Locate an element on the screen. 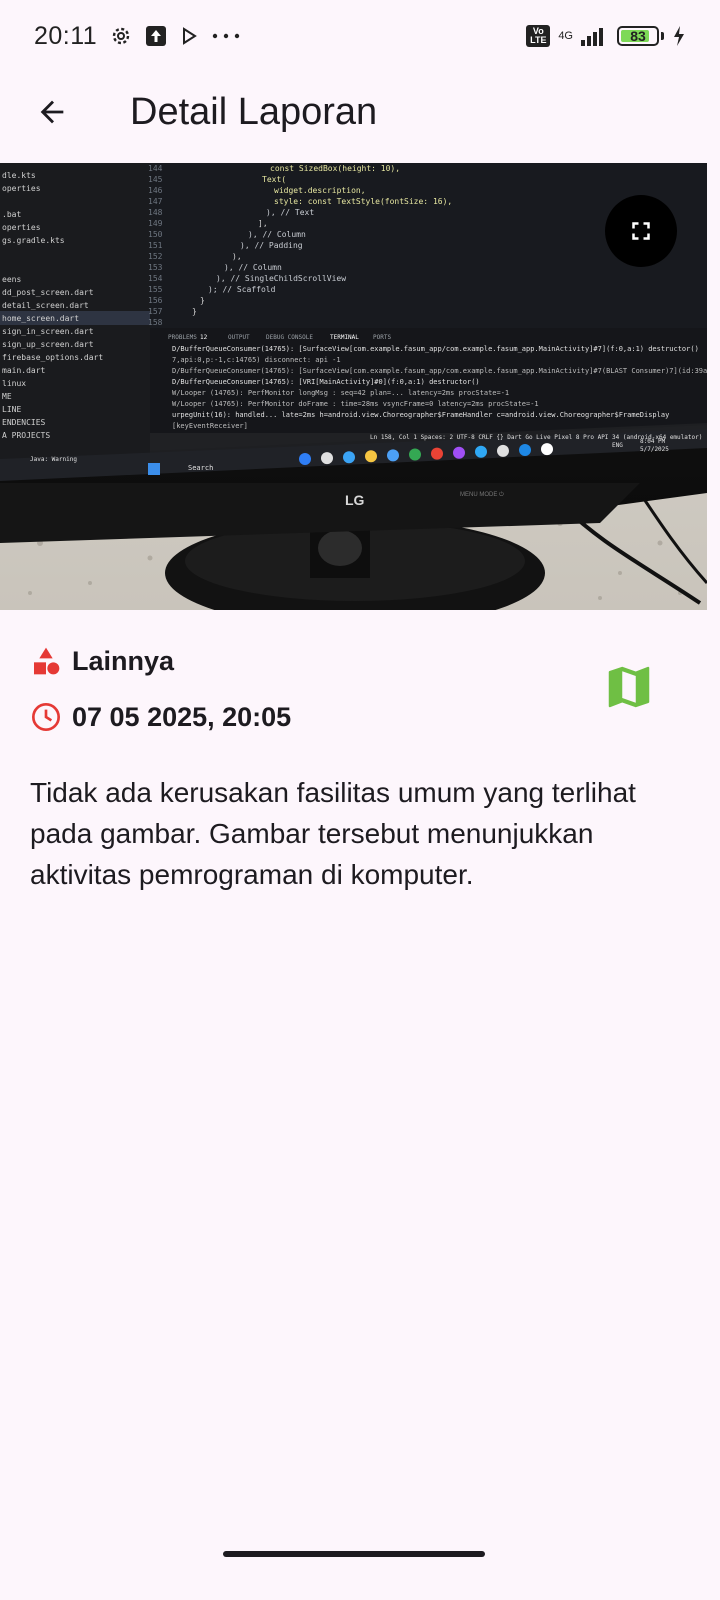 The width and height of the screenshot is (720, 1600). explorer-item: ENDENCIES is located at coordinates (24, 422).